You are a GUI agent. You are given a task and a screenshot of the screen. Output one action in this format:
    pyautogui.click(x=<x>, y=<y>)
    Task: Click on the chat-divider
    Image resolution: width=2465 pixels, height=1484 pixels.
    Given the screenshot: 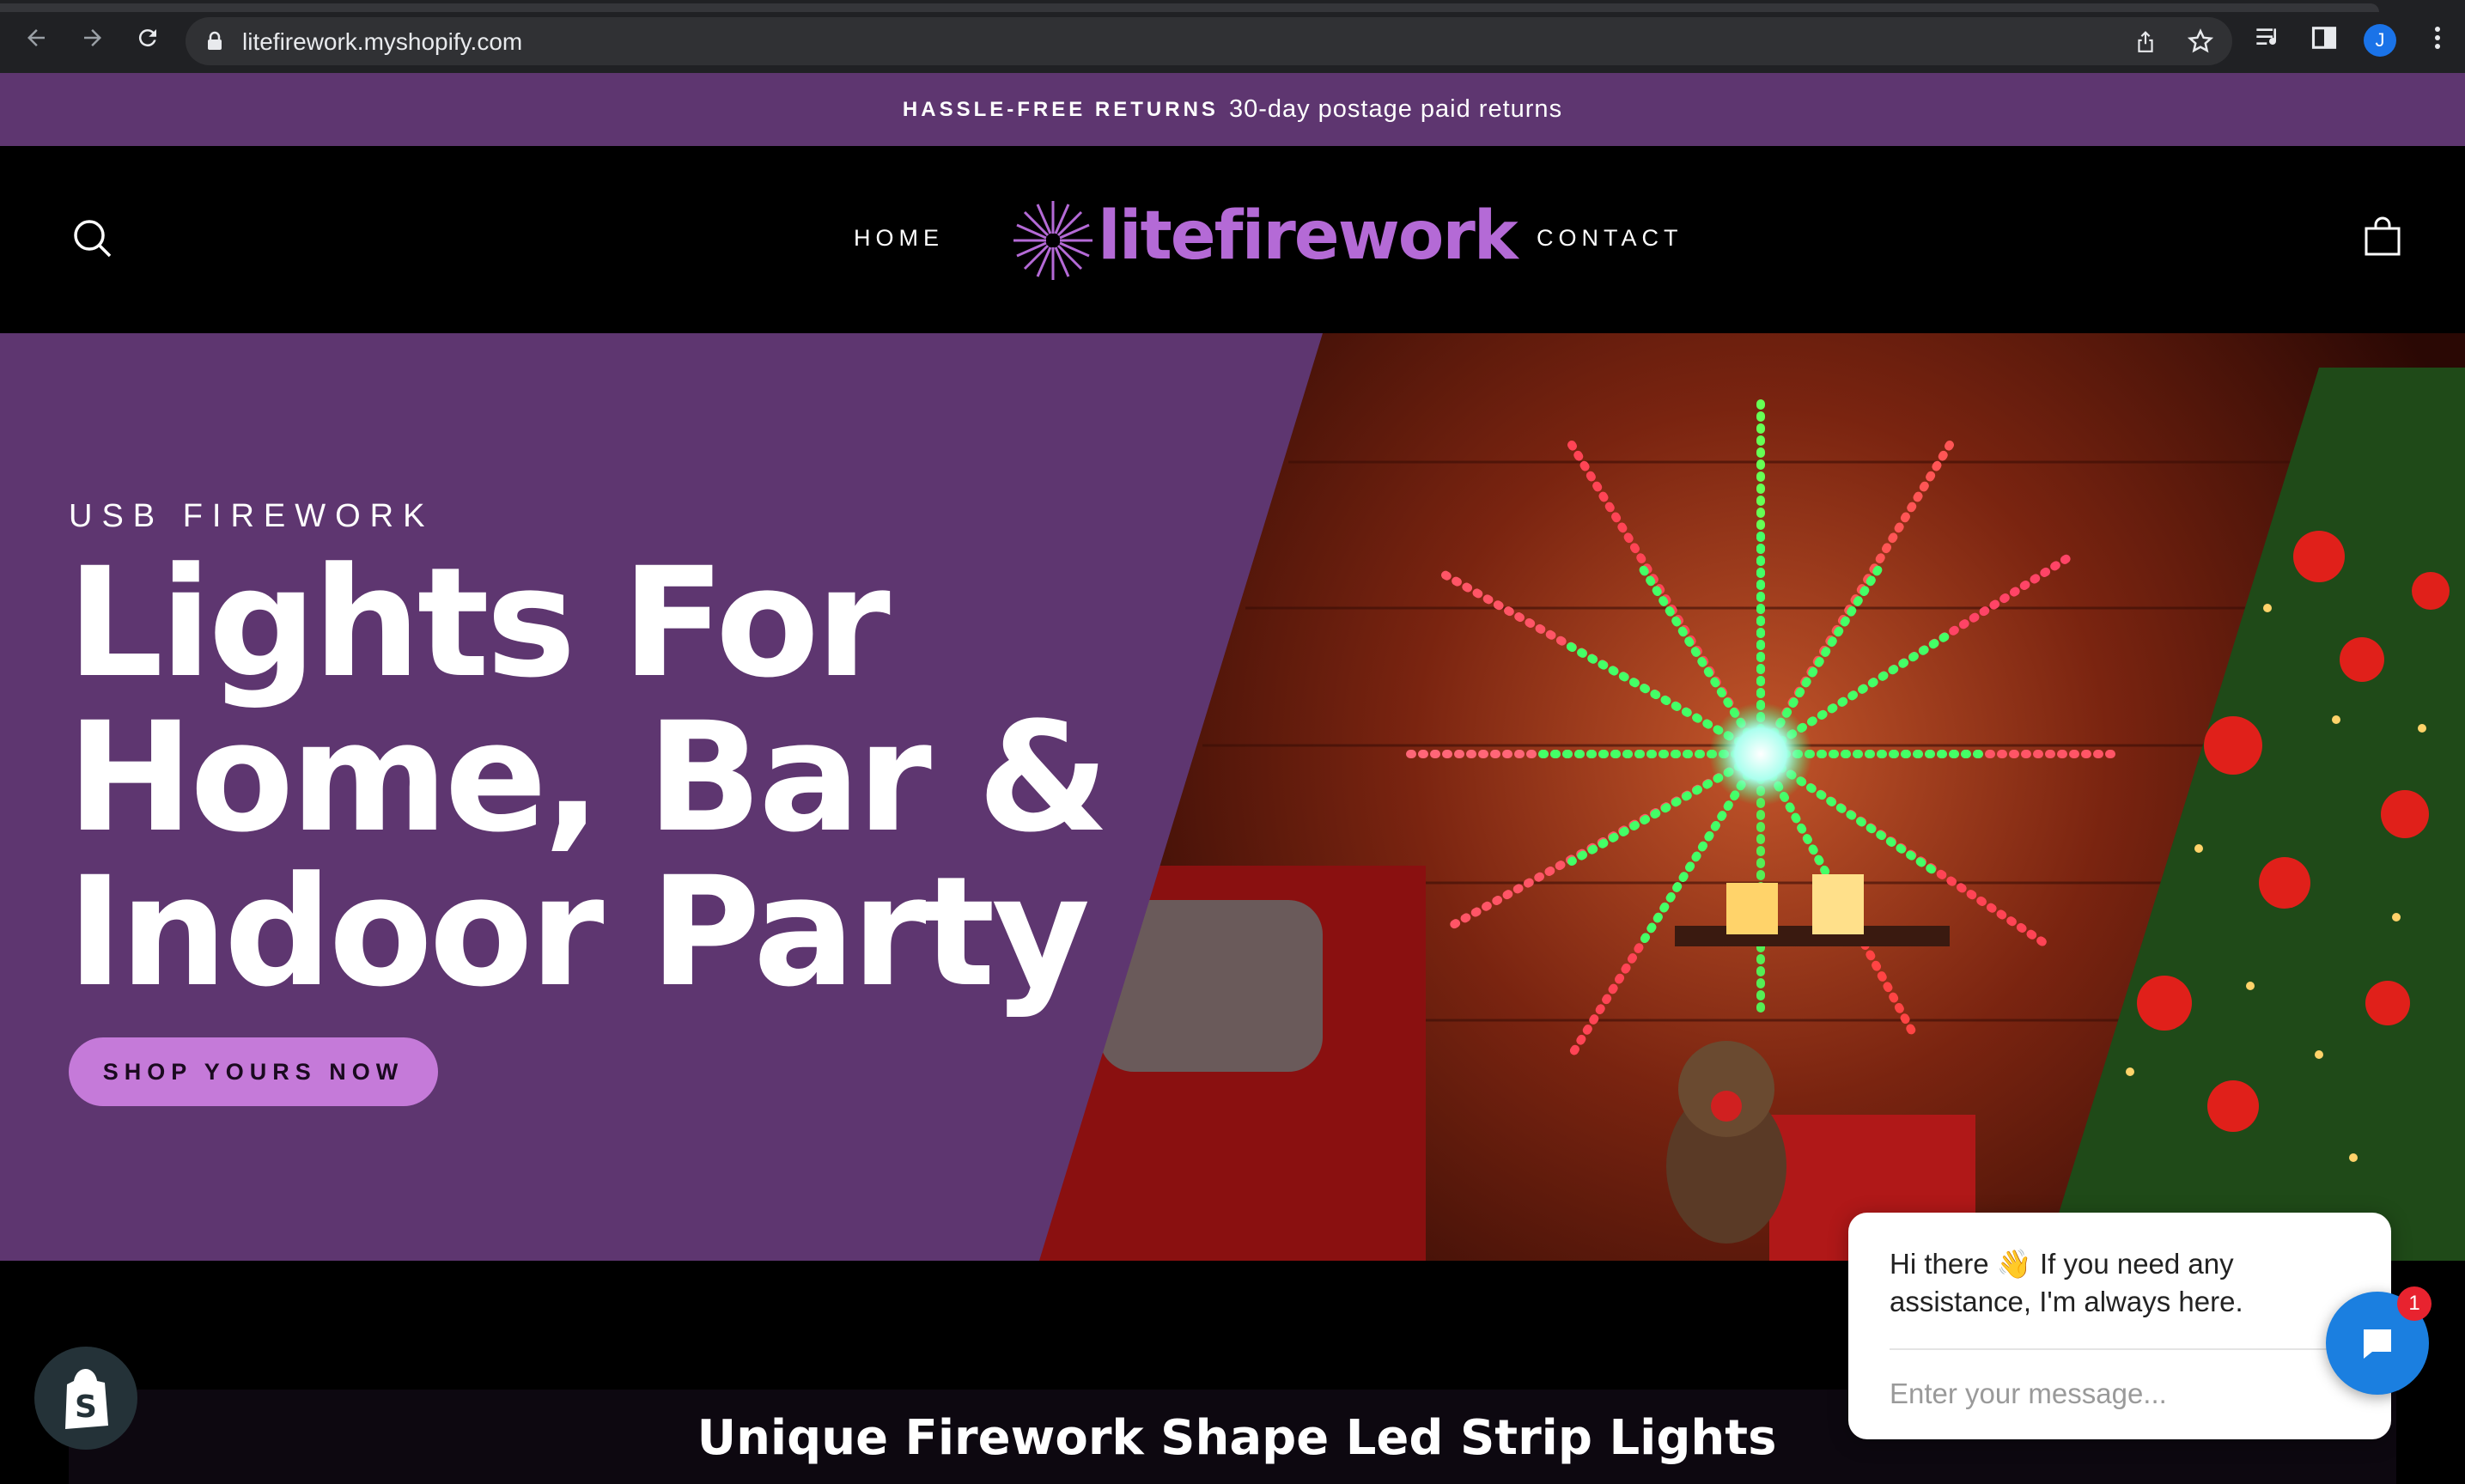 What is the action you would take?
    pyautogui.click(x=2120, y=1349)
    